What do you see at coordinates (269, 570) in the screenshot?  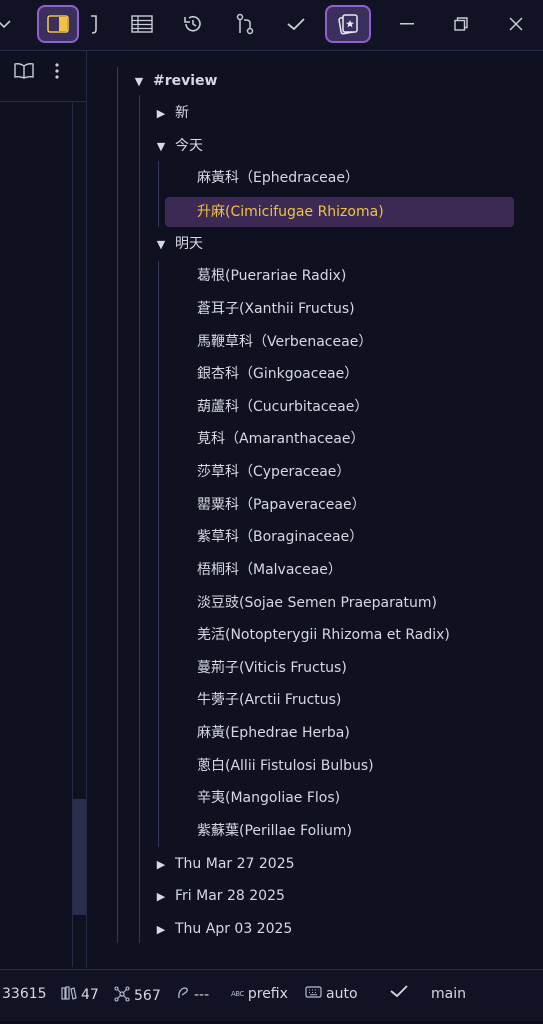 I see `tree-item: 梧桐科（Malvaceae）` at bounding box center [269, 570].